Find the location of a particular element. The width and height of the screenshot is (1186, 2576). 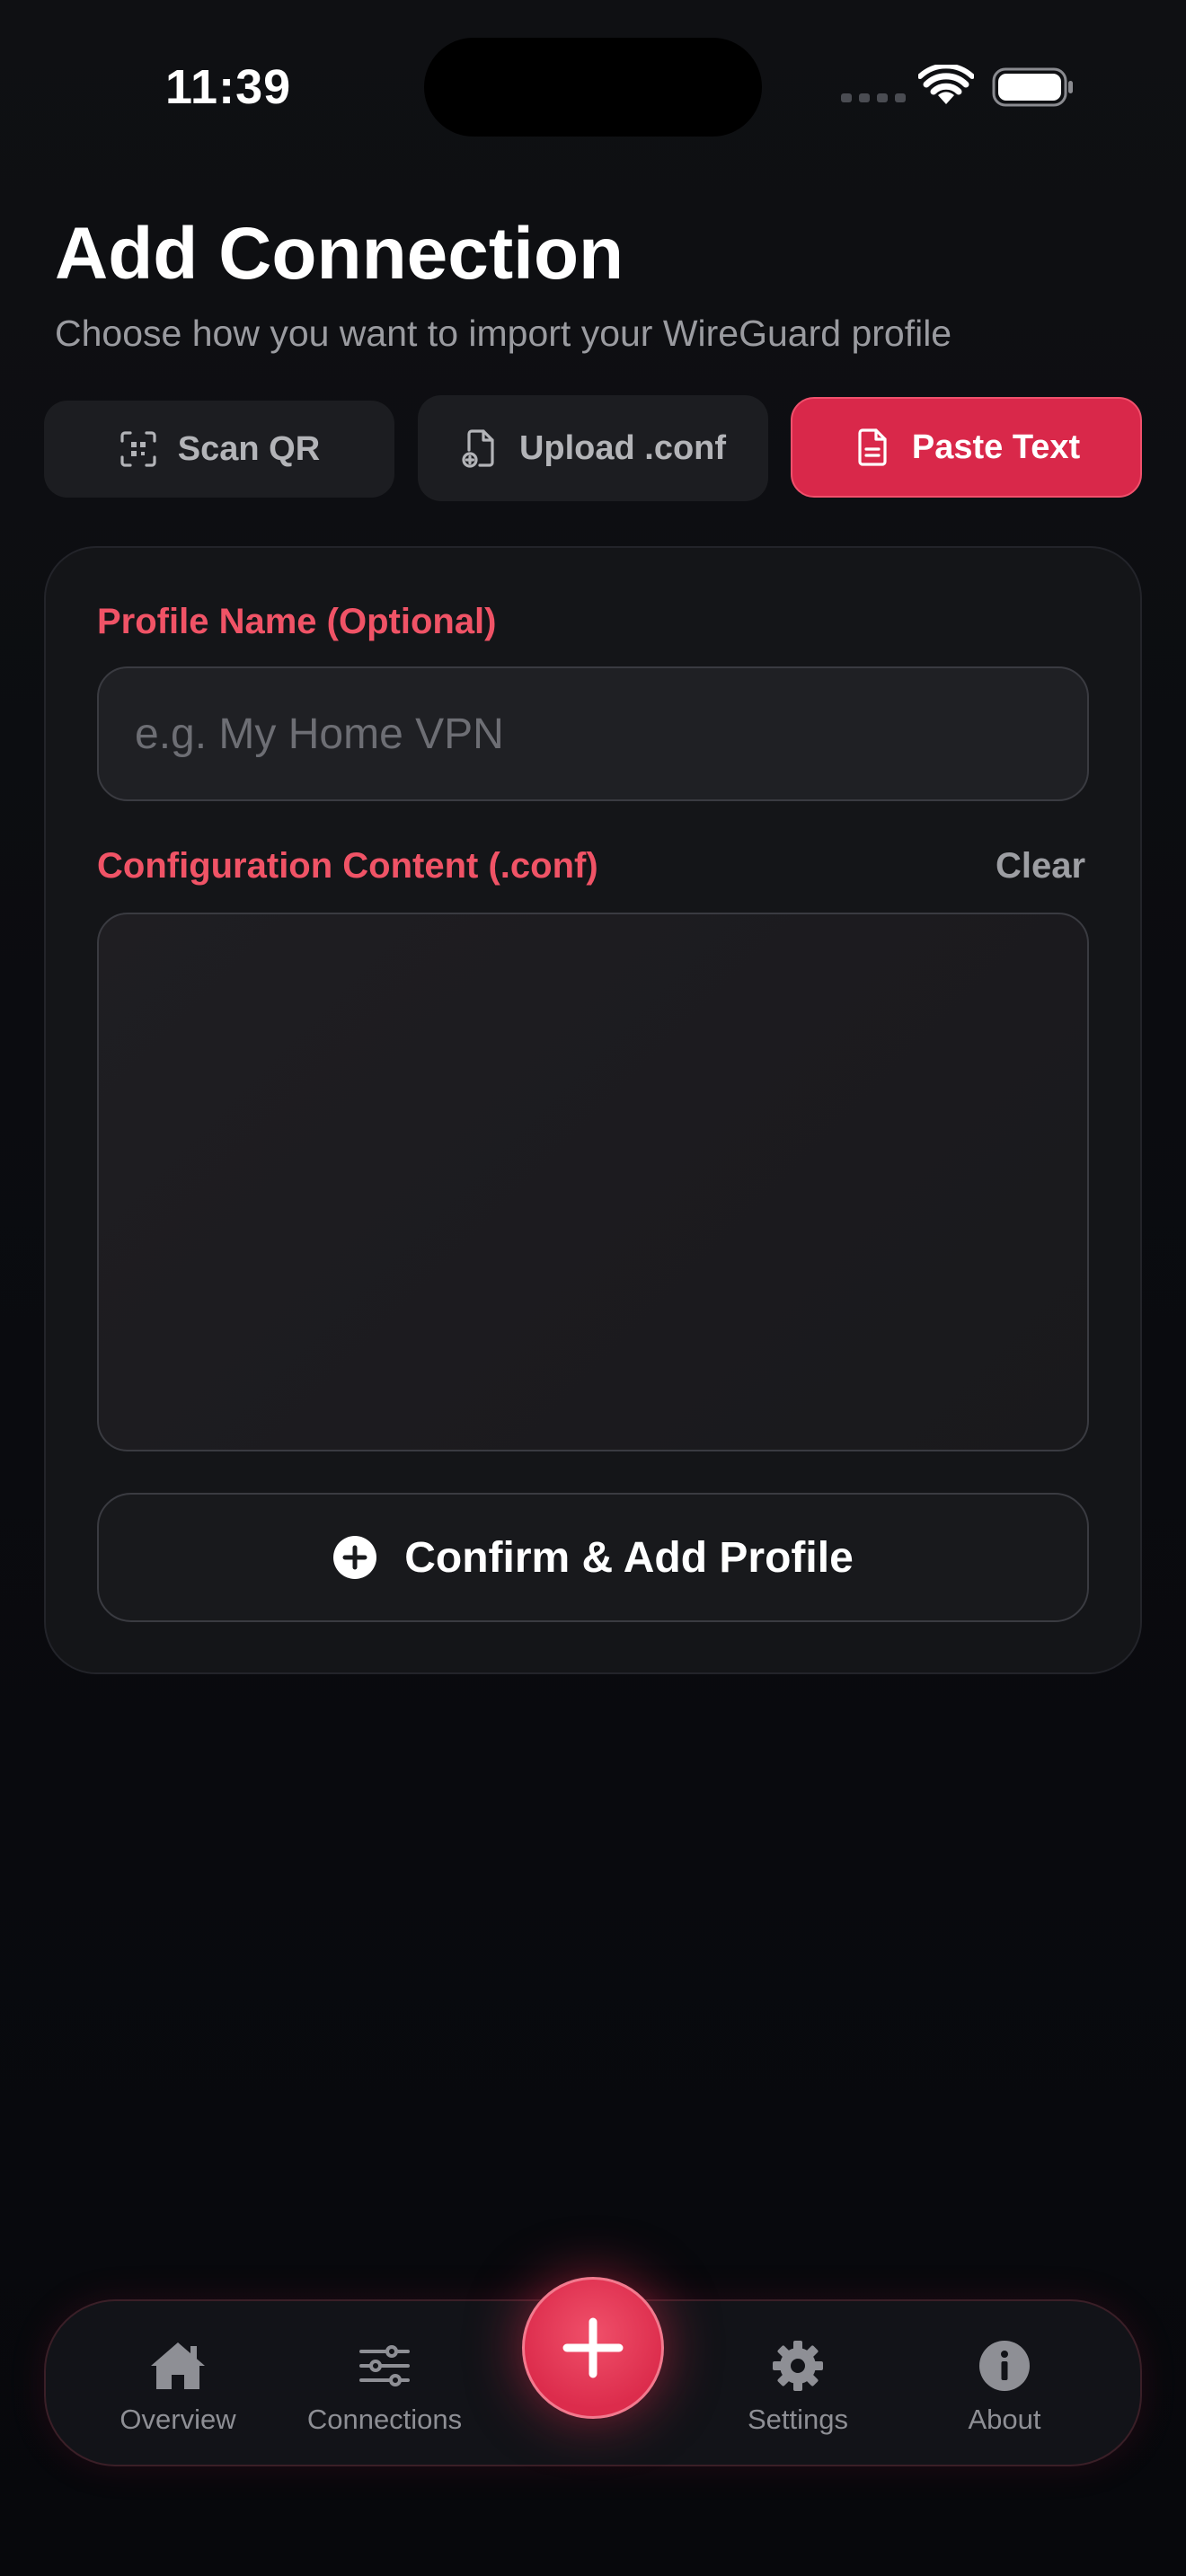

info-icon is located at coordinates (1004, 2366).